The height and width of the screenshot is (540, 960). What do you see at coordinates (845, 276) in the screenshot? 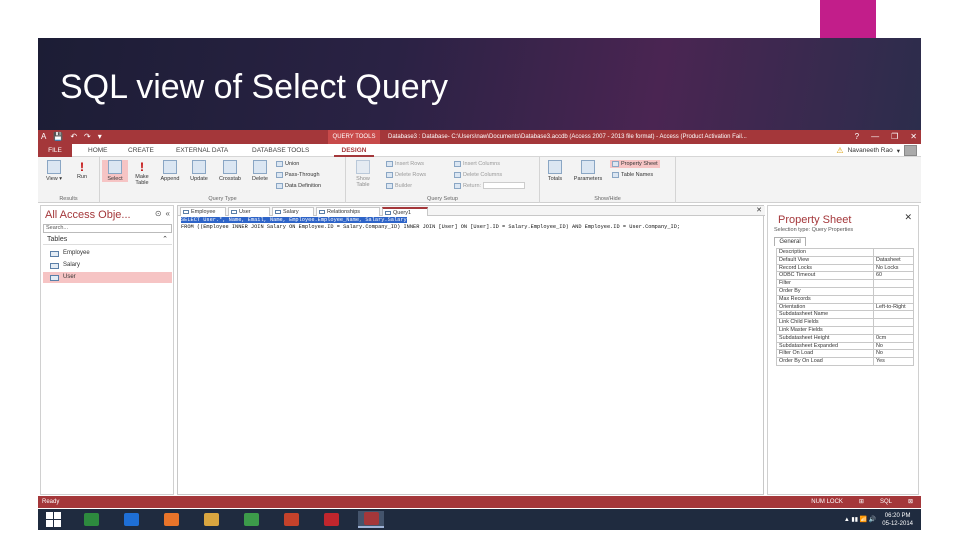
I see `property-row: ODBC Timeout 60` at bounding box center [845, 276].